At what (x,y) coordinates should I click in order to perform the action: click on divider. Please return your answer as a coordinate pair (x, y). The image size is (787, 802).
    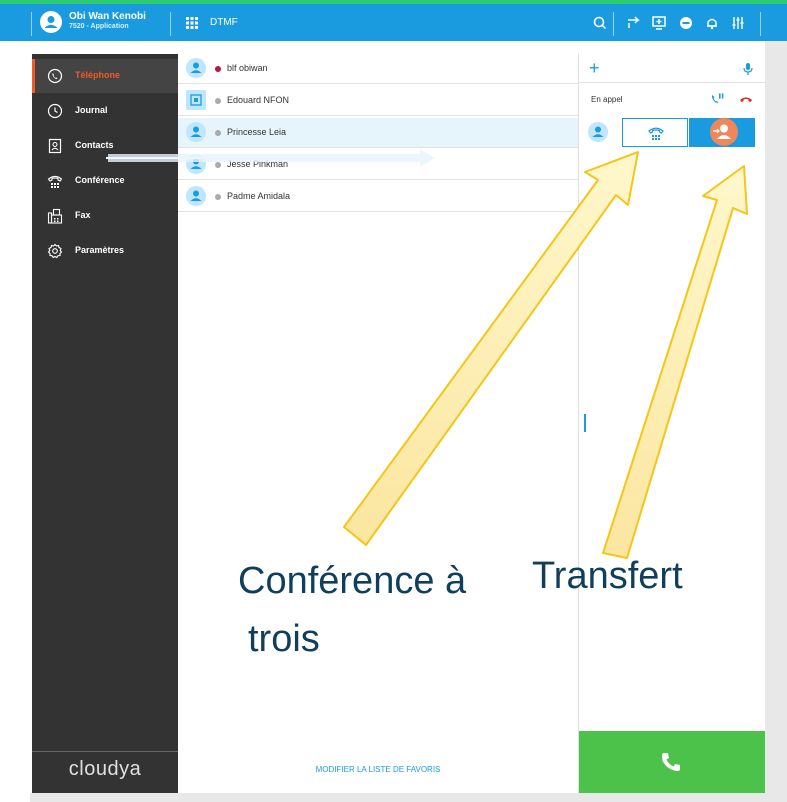
    Looking at the image, I should click on (672, 82).